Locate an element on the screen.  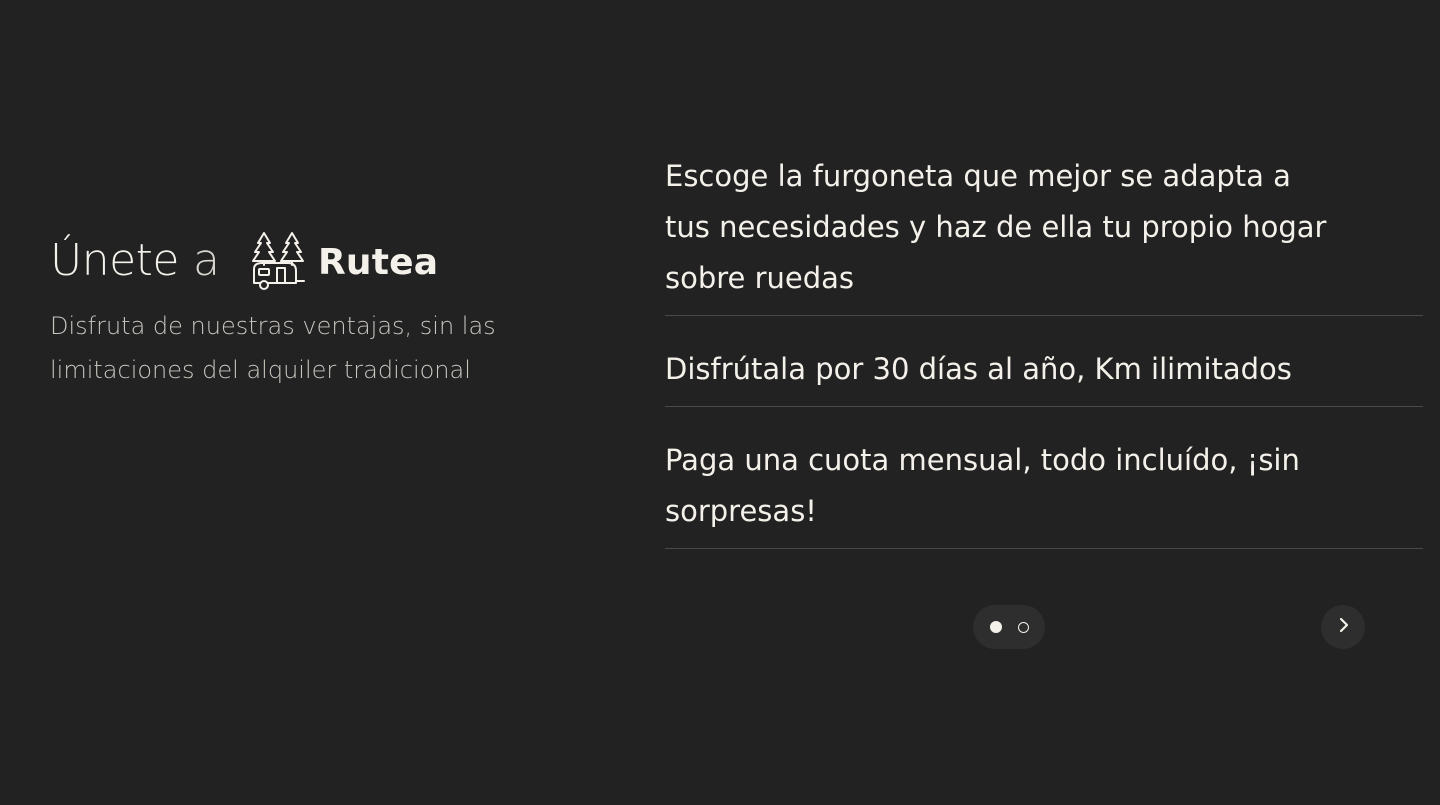
carousel-next-button is located at coordinates (1343, 627).